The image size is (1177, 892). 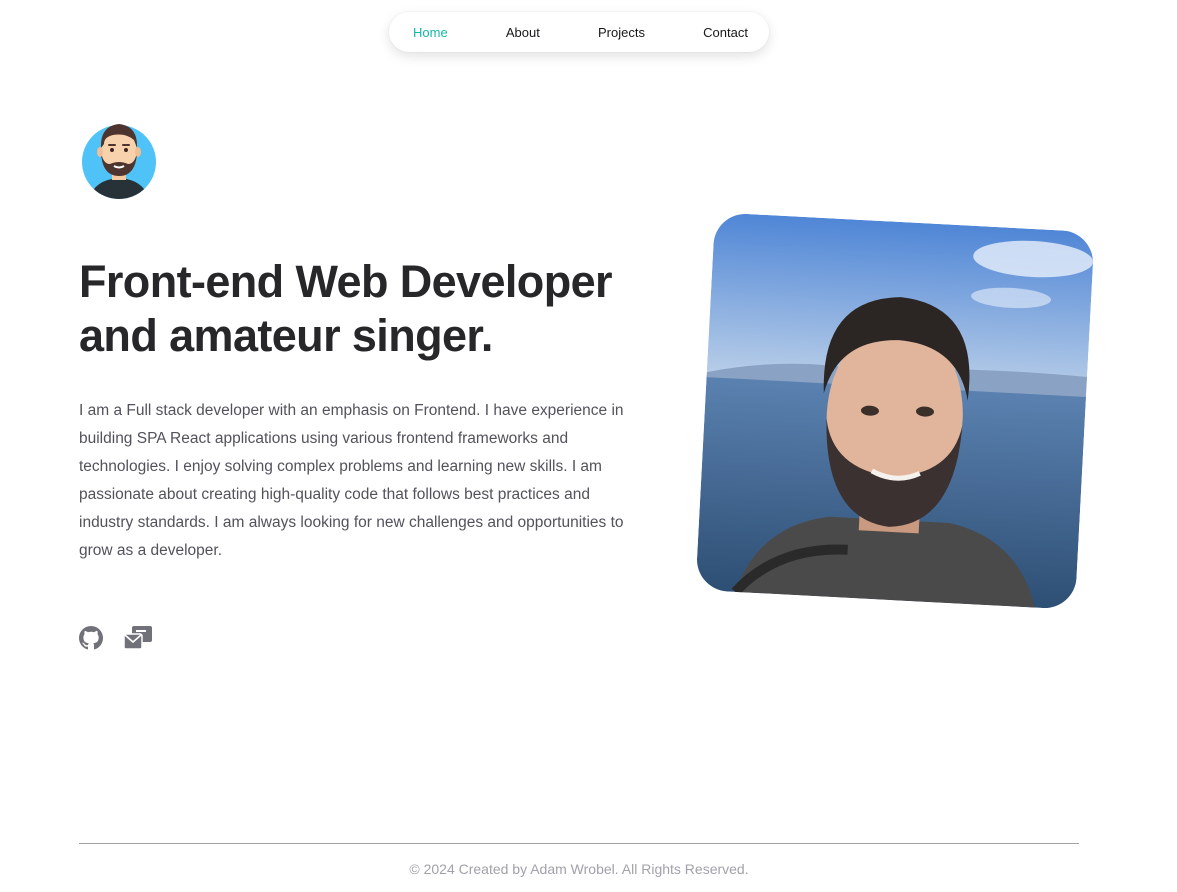 I want to click on nav-projects: Projects, so click(x=621, y=32).